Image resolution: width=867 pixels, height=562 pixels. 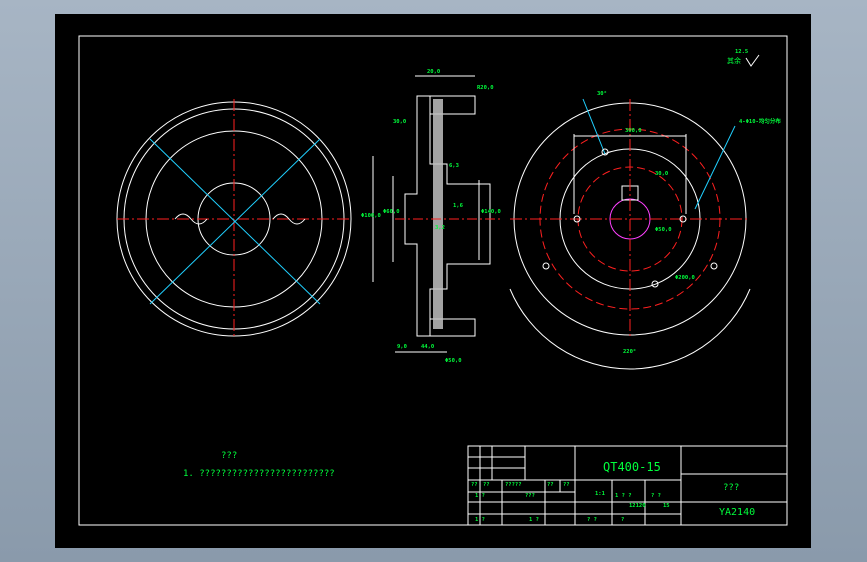 What do you see at coordinates (474, 485) in the screenshot?
I see `tb-a0: ??` at bounding box center [474, 485].